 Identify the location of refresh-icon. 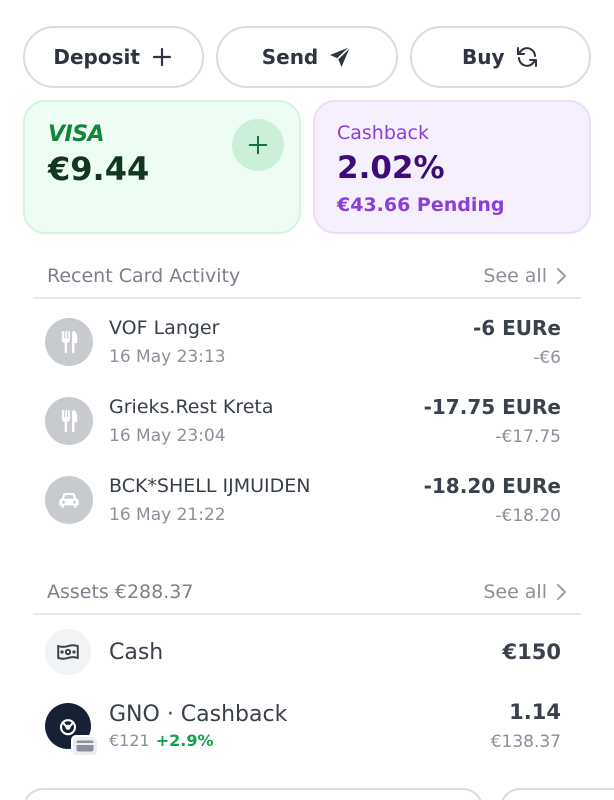
(526, 57).